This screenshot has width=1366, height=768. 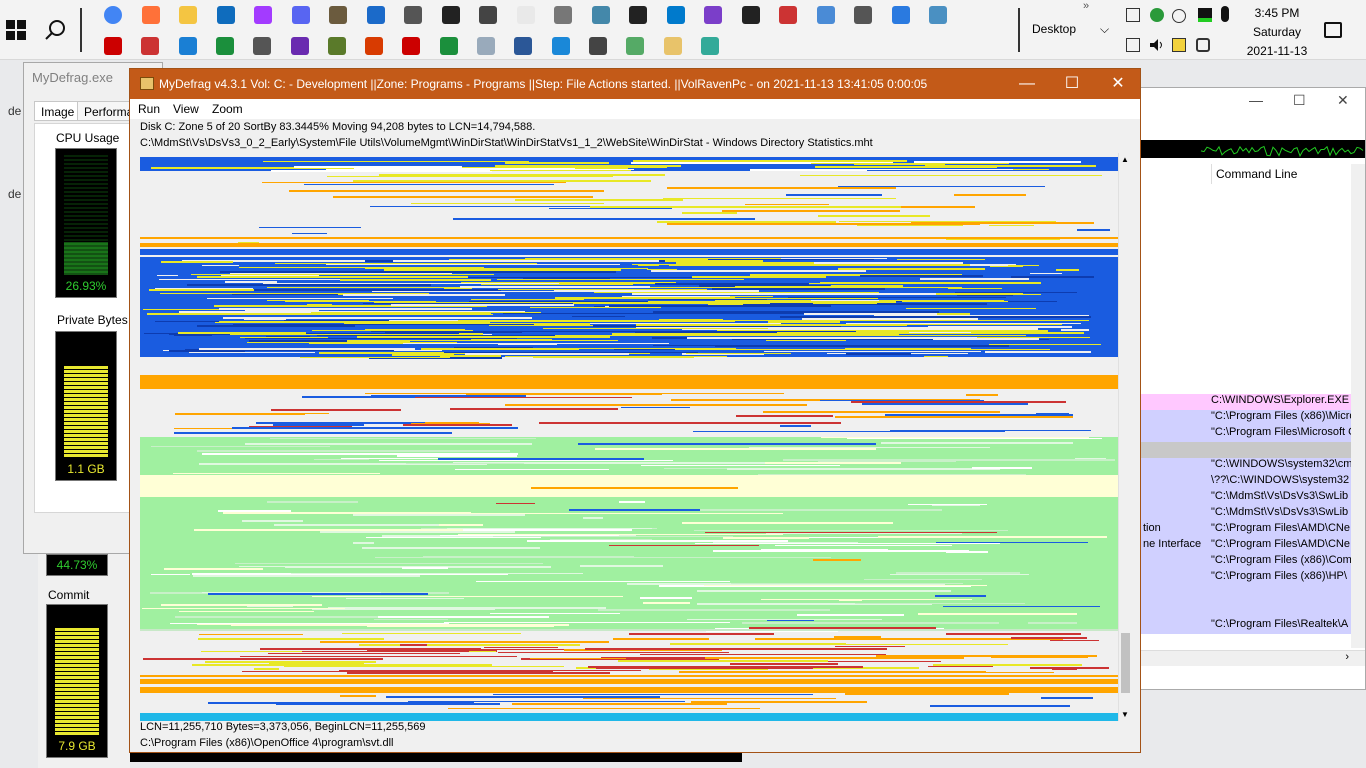 I want to click on screen-icon, so click(x=262, y=46).